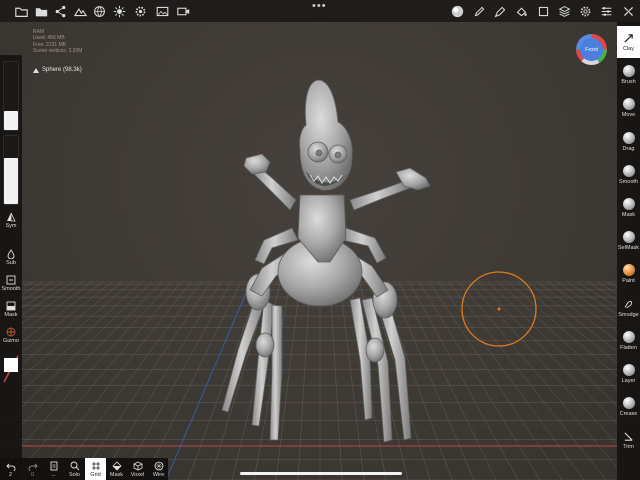 The height and width of the screenshot is (480, 640). What do you see at coordinates (628, 170) in the screenshot?
I see `smooth-brush-sphere-icon` at bounding box center [628, 170].